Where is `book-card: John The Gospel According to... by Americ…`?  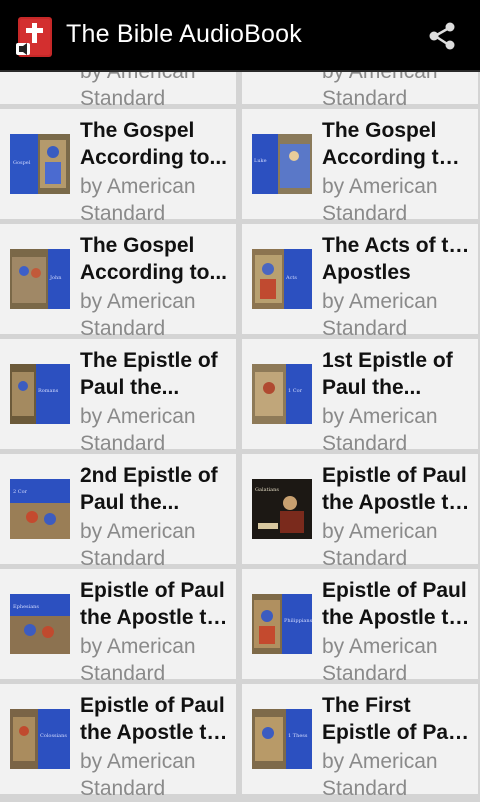
book-card: John The Gospel According to... by Americ… is located at coordinates (118, 282).